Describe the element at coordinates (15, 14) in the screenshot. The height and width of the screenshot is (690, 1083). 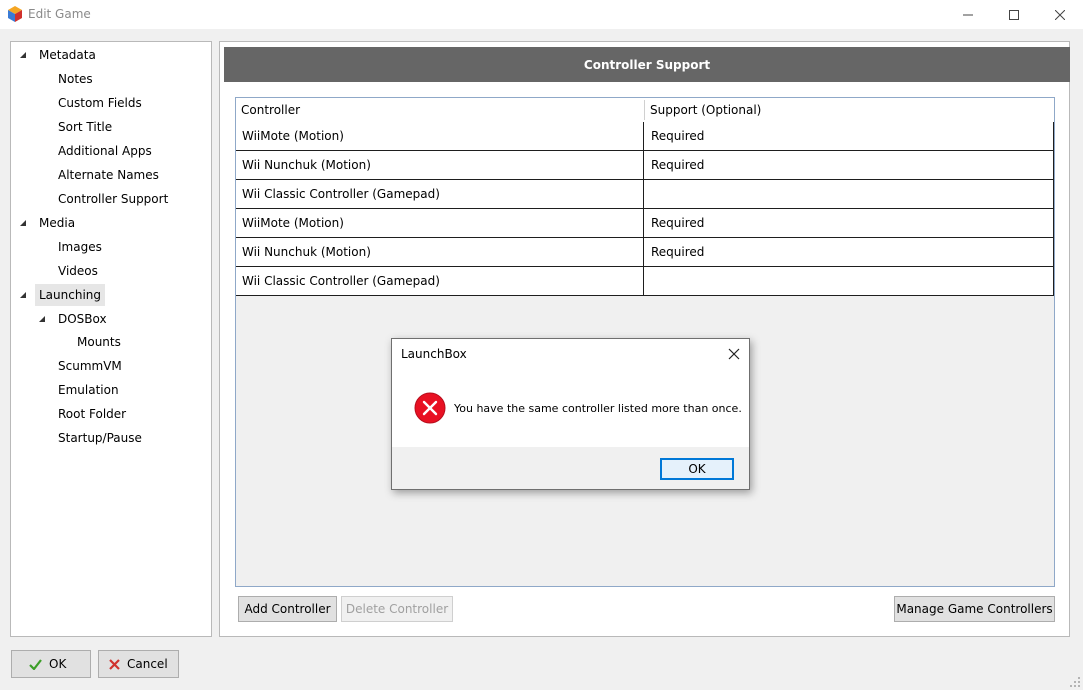
I see `launchbox-cube-icon` at that location.